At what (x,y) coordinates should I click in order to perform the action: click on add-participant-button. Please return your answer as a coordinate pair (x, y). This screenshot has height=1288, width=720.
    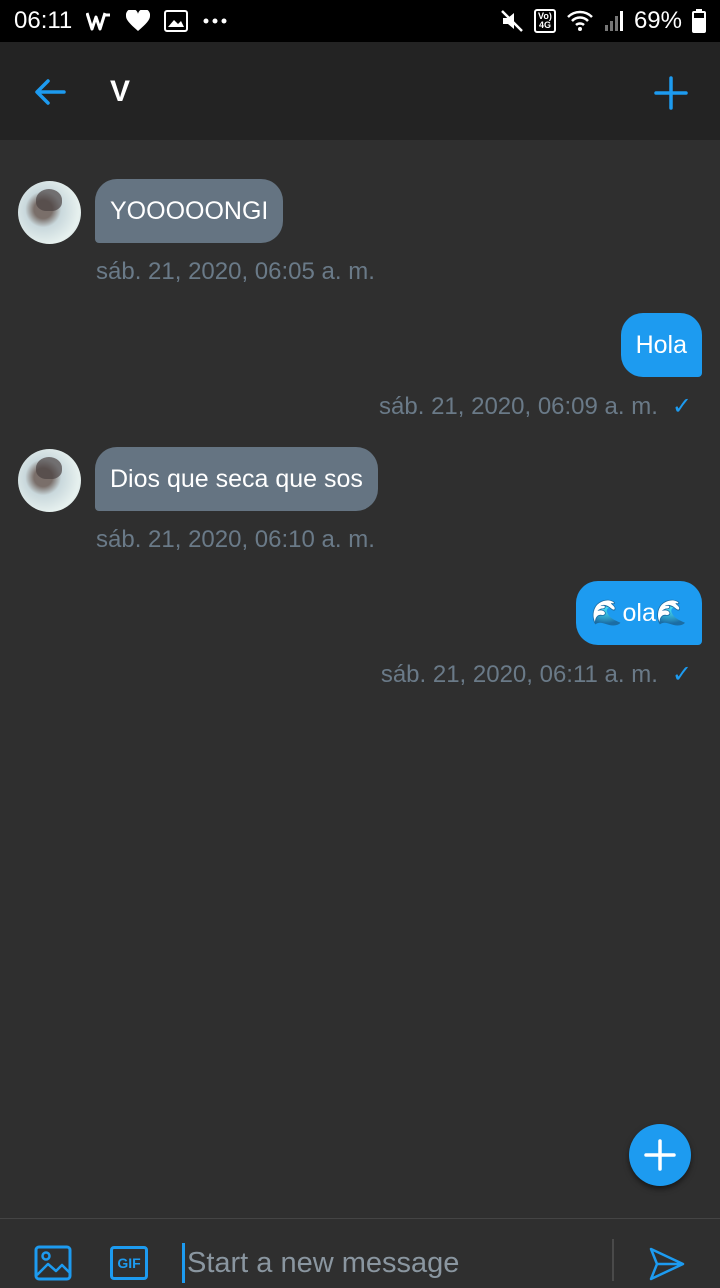
    Looking at the image, I should click on (671, 93).